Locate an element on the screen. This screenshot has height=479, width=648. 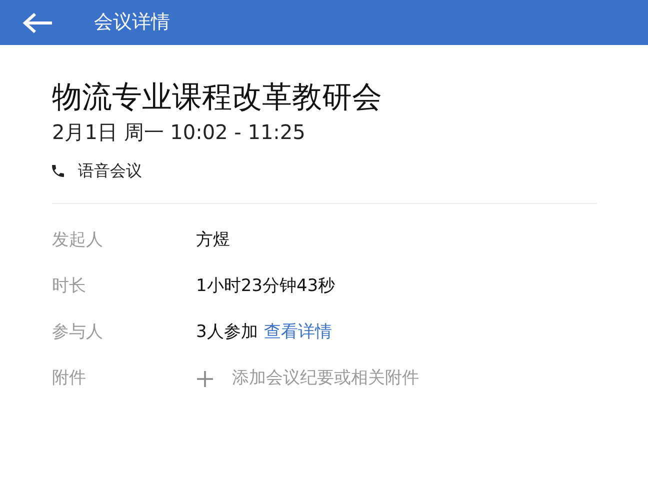
detail-value: 方煜 is located at coordinates (213, 240).